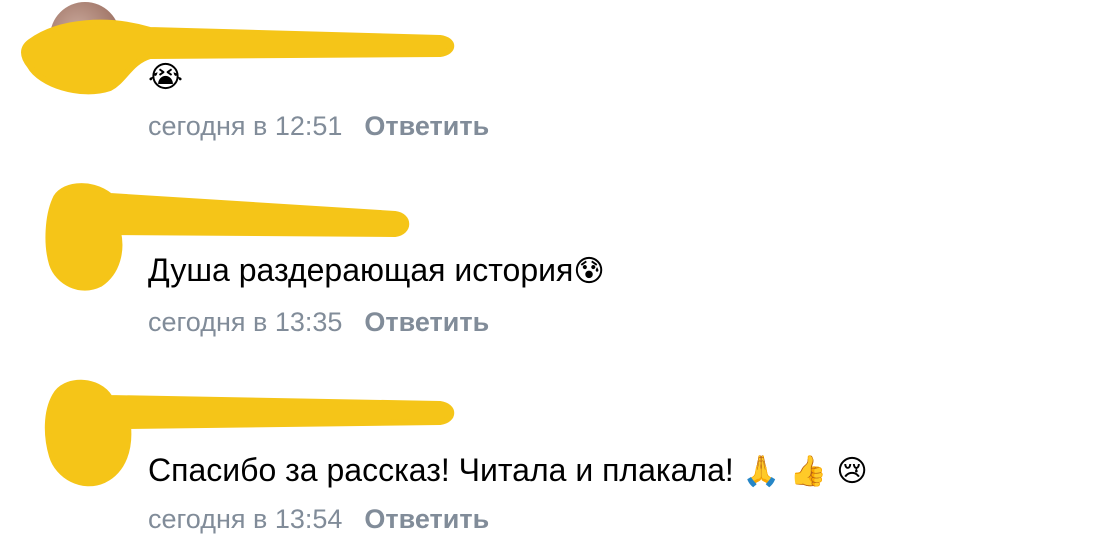 The width and height of the screenshot is (1104, 558). I want to click on comment-text: Душа раздерающая история😰, so click(376, 271).